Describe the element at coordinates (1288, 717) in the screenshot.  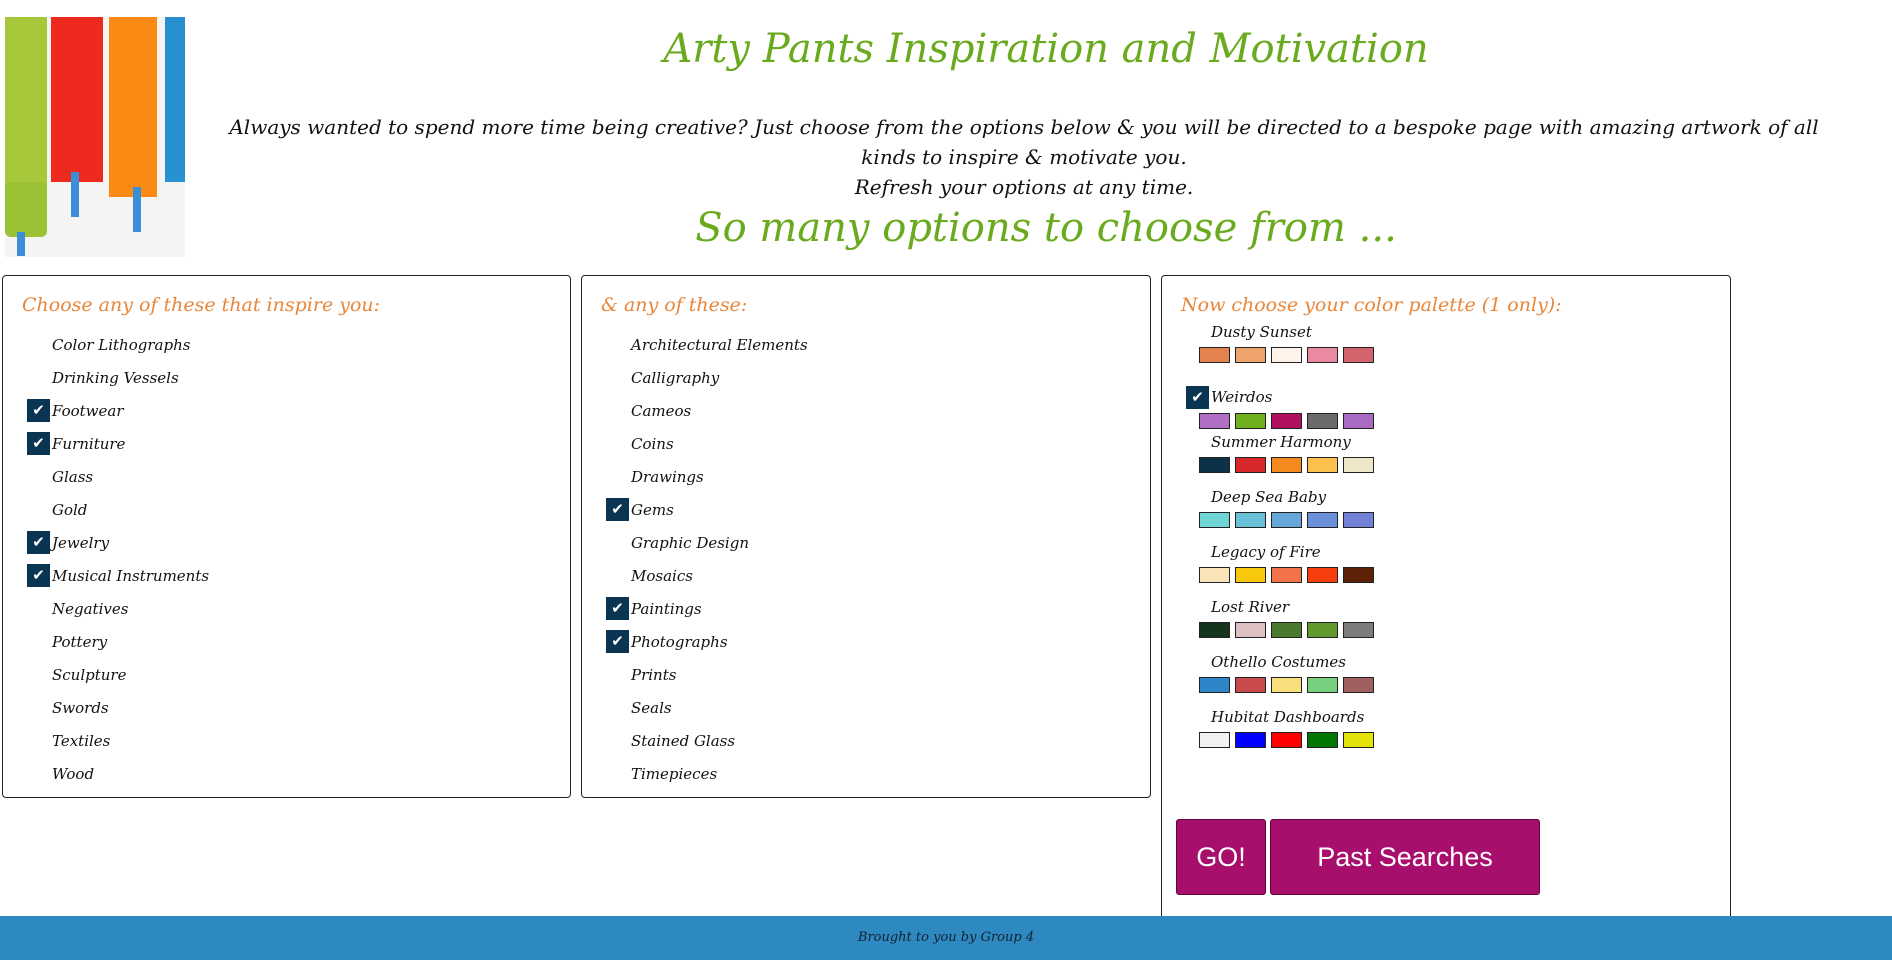
I see `palette-name: Hubitat Dashboards` at that location.